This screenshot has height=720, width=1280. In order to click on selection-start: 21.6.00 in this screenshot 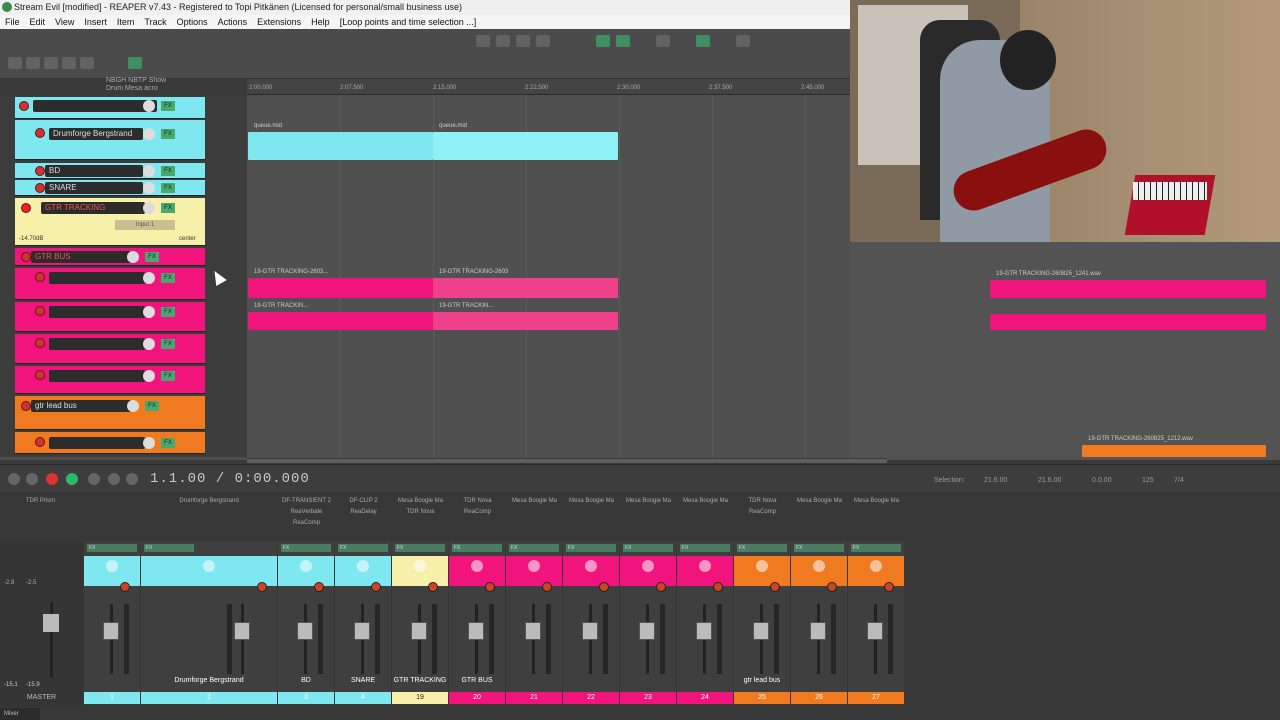, I will do `click(995, 480)`.